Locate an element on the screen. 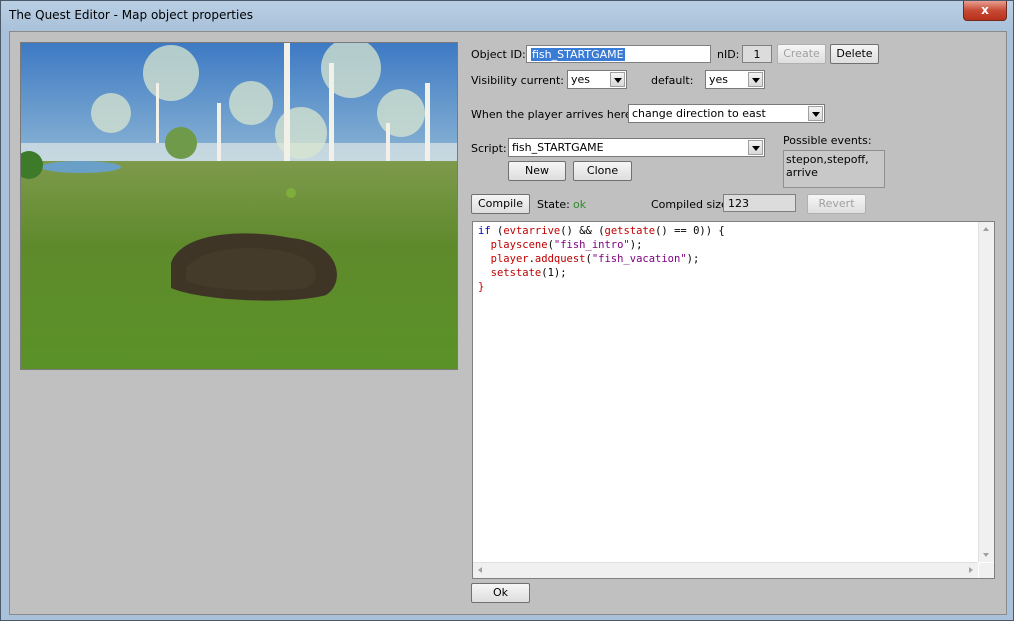 The image size is (1014, 621). scroll-left-icon is located at coordinates (480, 570).